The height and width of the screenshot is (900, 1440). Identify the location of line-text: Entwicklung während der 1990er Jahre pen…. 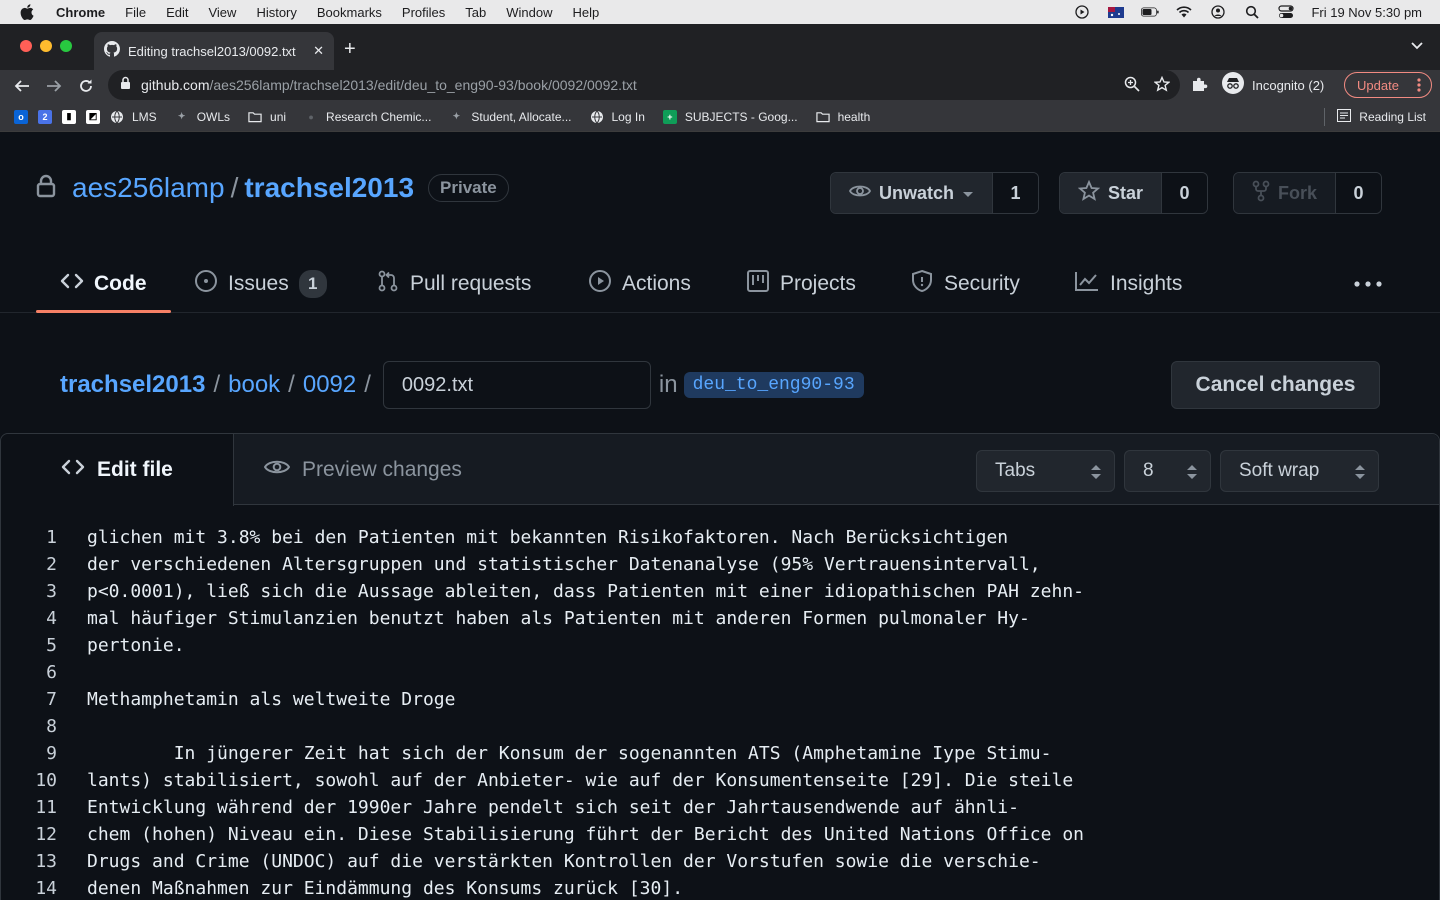
(553, 807).